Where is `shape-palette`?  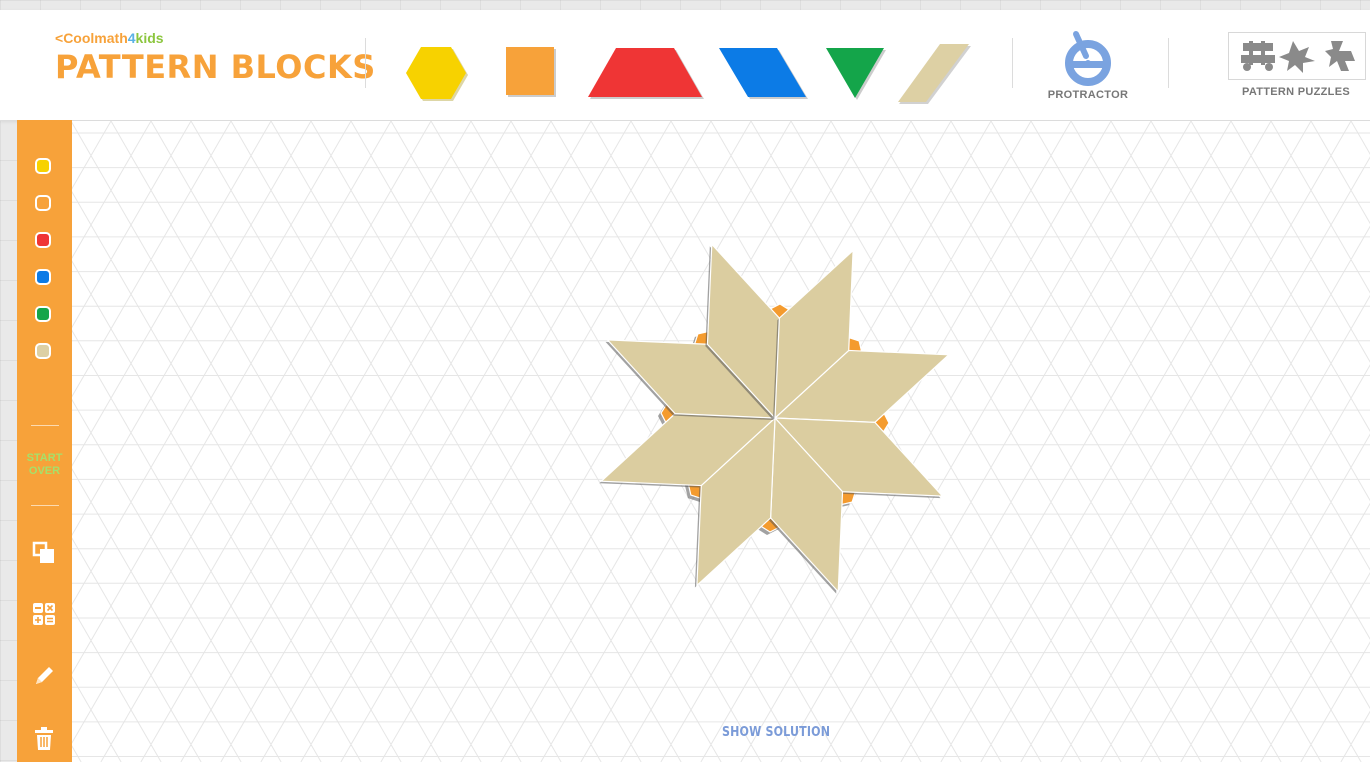 shape-palette is located at coordinates (690, 72).